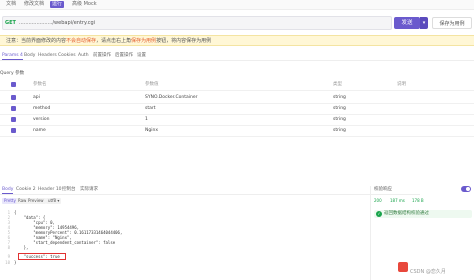 This screenshot has width=474, height=280. What do you see at coordinates (12, 73) in the screenshot?
I see `query-params-label: Query 参数` at bounding box center [12, 73].